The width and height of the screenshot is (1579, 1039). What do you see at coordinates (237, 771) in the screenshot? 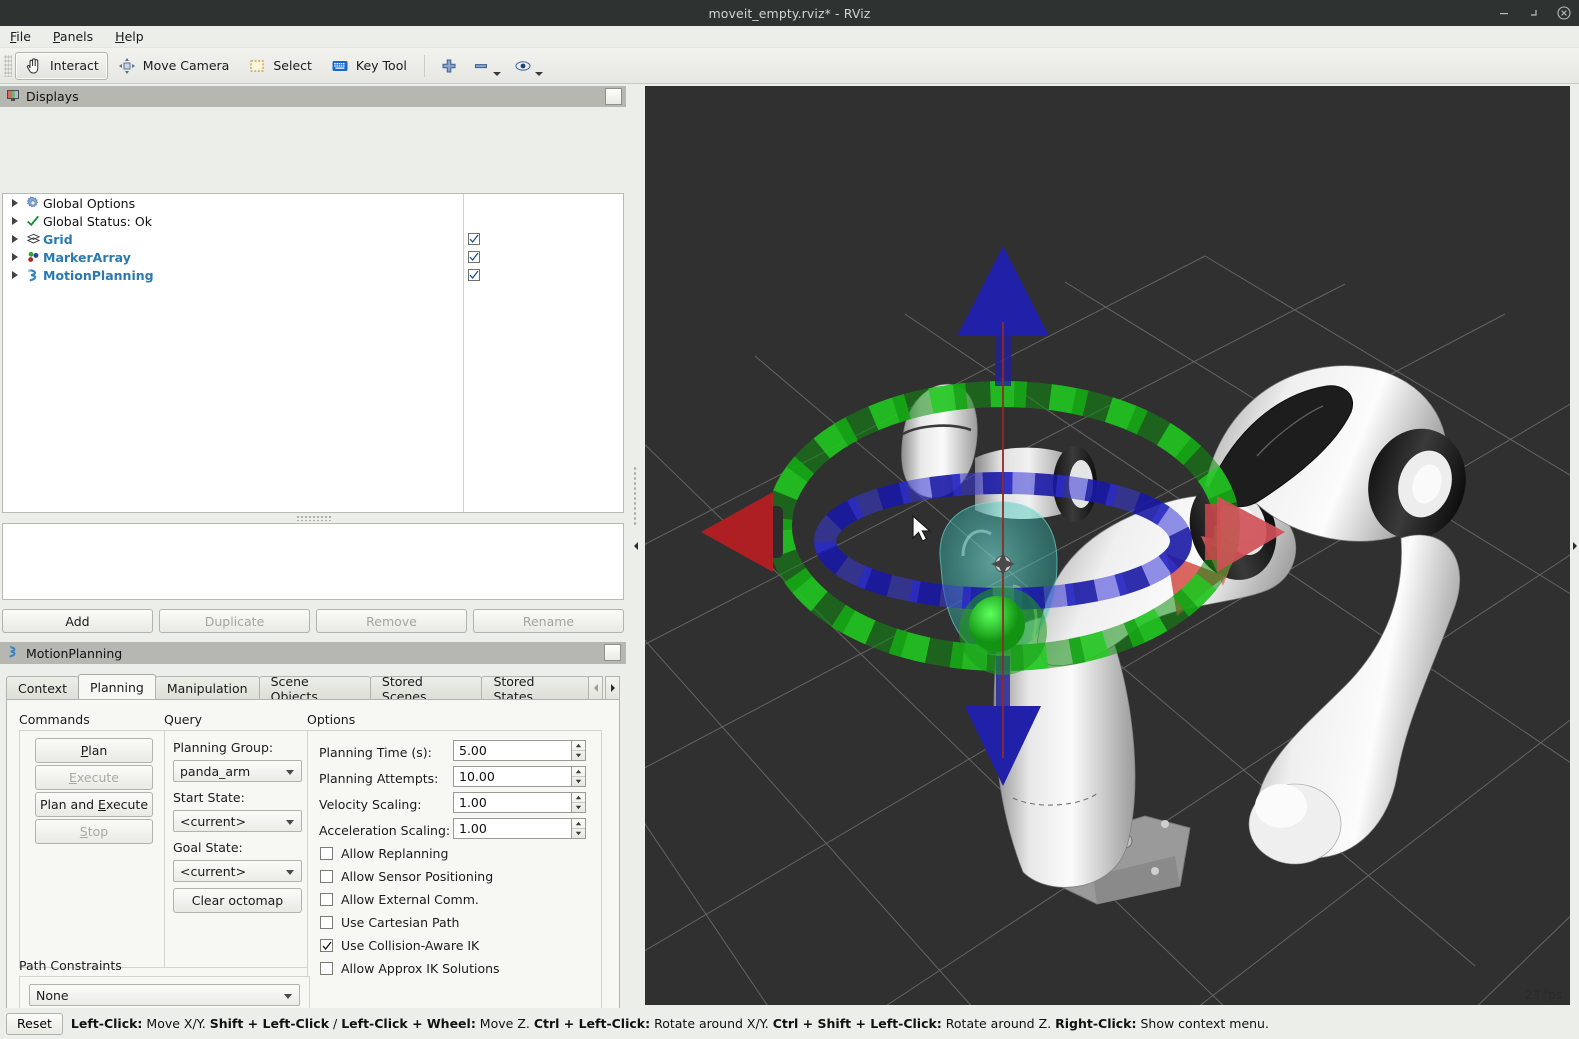
I see `planning-group-combo: panda_arm` at bounding box center [237, 771].